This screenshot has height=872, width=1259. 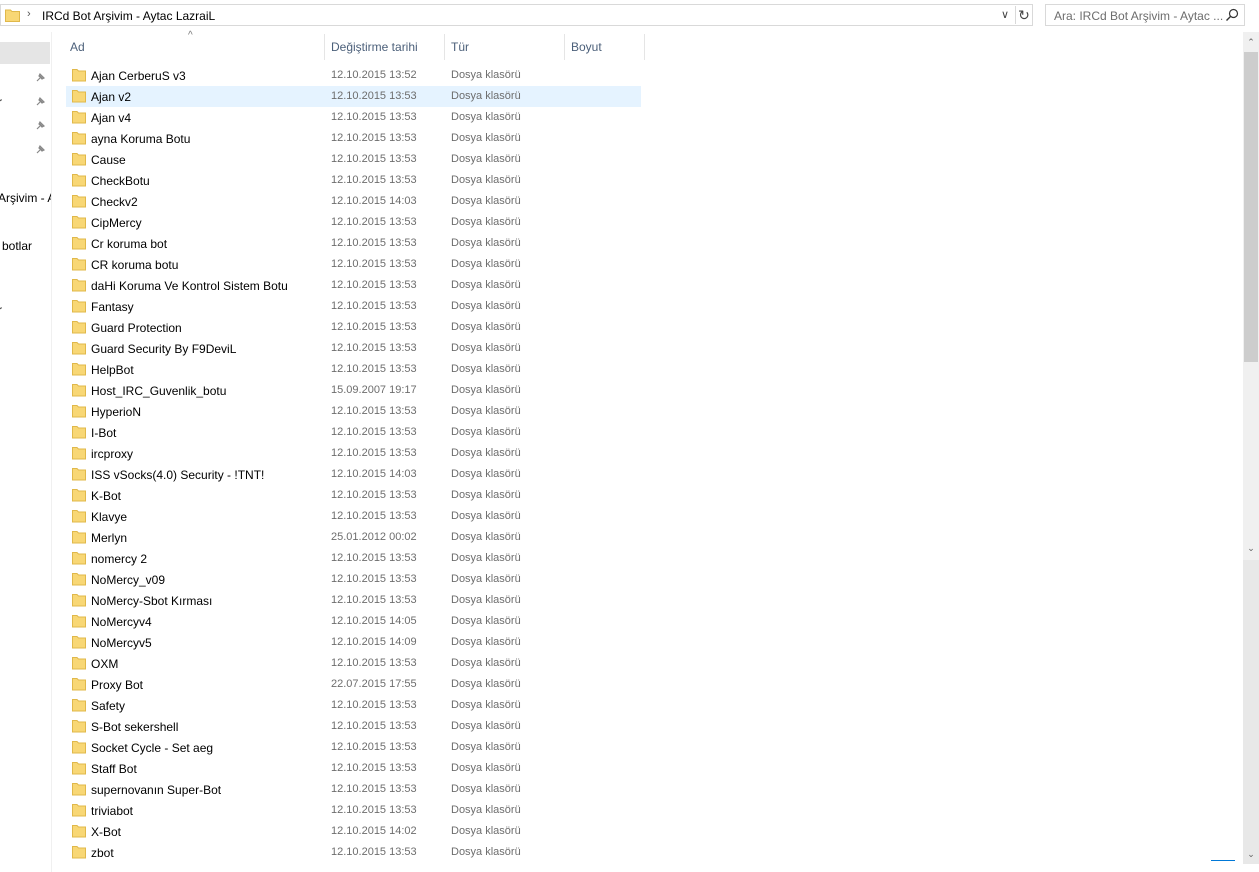 What do you see at coordinates (17, 246) in the screenshot?
I see `nav-item-label: botlar` at bounding box center [17, 246].